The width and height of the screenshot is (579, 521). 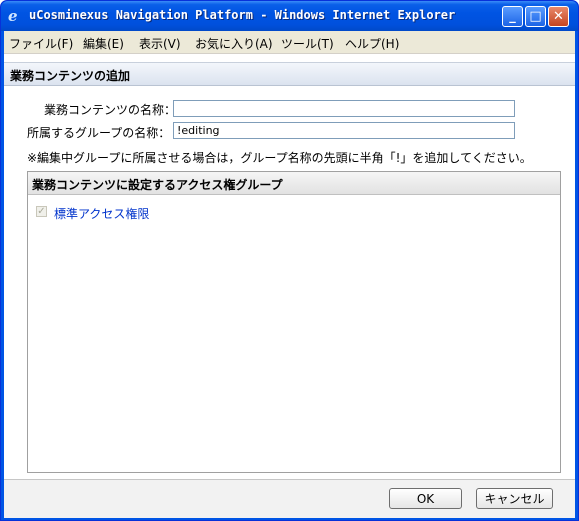 I want to click on ok-button: OK, so click(x=425, y=498).